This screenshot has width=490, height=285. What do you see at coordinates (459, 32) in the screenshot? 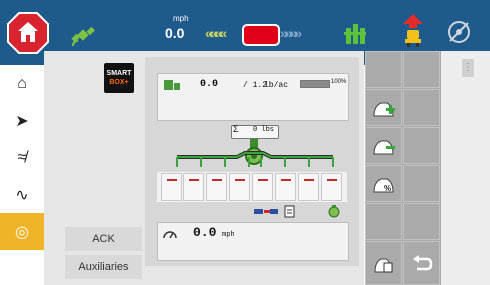
I see `steering-wheel-disabled-icon` at bounding box center [459, 32].